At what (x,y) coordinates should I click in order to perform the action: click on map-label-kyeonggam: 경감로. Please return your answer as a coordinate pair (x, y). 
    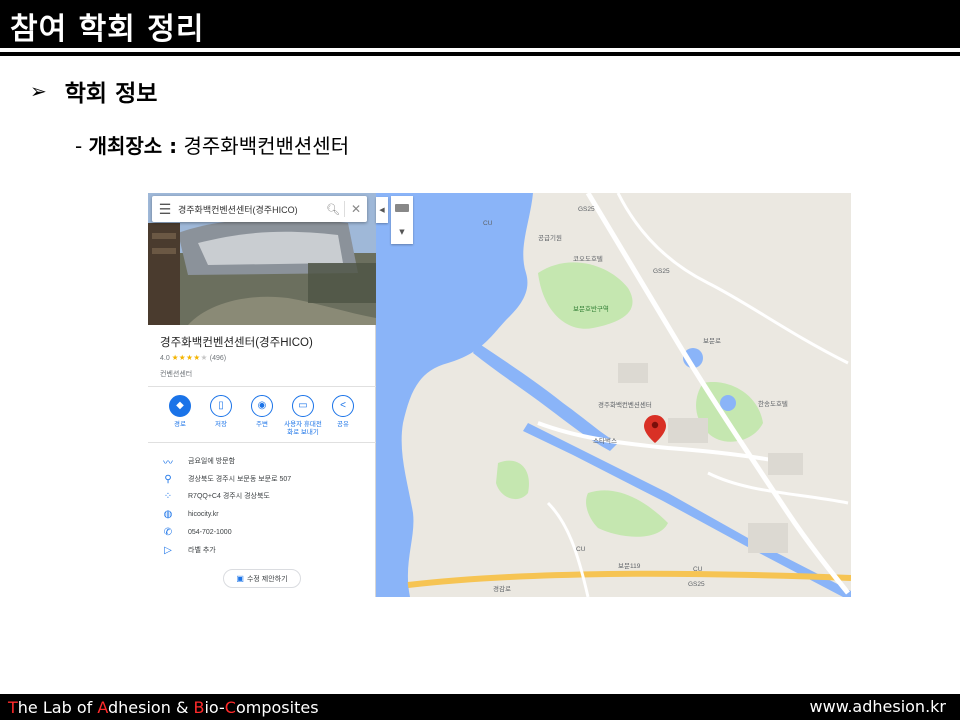
    Looking at the image, I should click on (502, 588).